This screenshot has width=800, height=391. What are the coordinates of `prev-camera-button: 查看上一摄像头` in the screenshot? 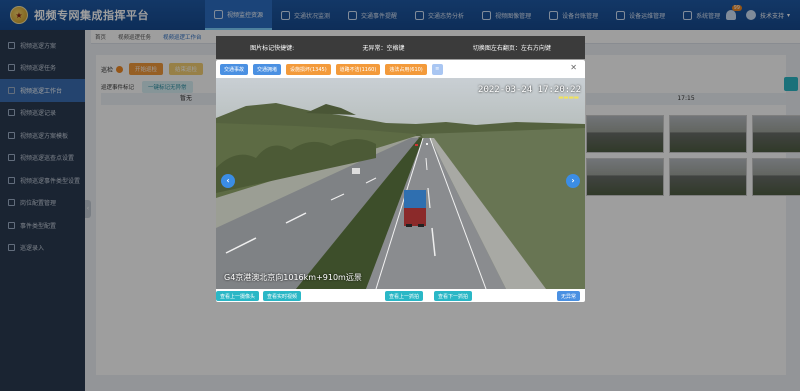 It's located at (238, 296).